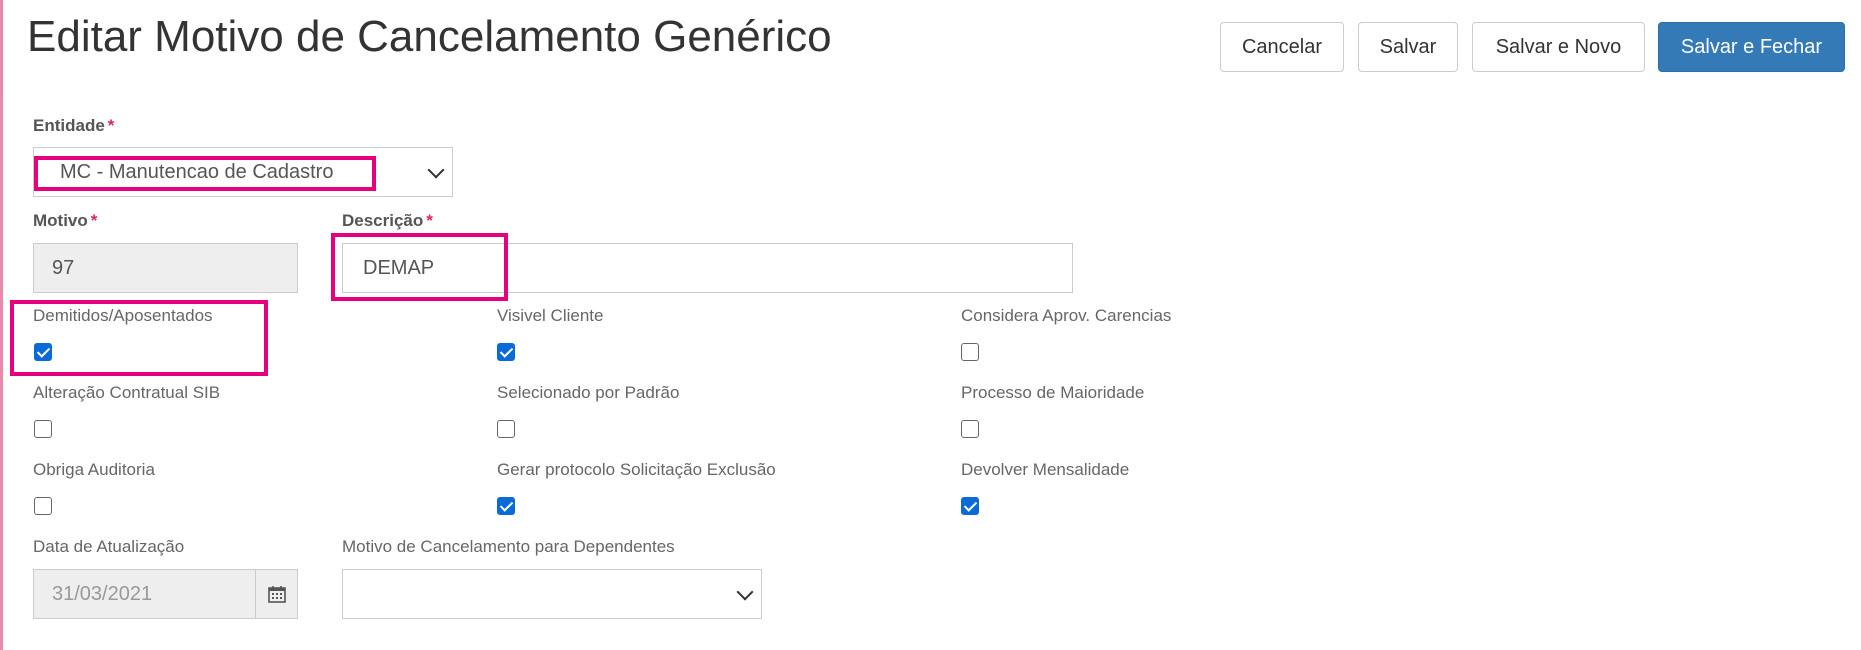 This screenshot has height=650, width=1861. Describe the element at coordinates (197, 171) in the screenshot. I see `entidade-value: MC - Manutencao de Cadastro` at that location.